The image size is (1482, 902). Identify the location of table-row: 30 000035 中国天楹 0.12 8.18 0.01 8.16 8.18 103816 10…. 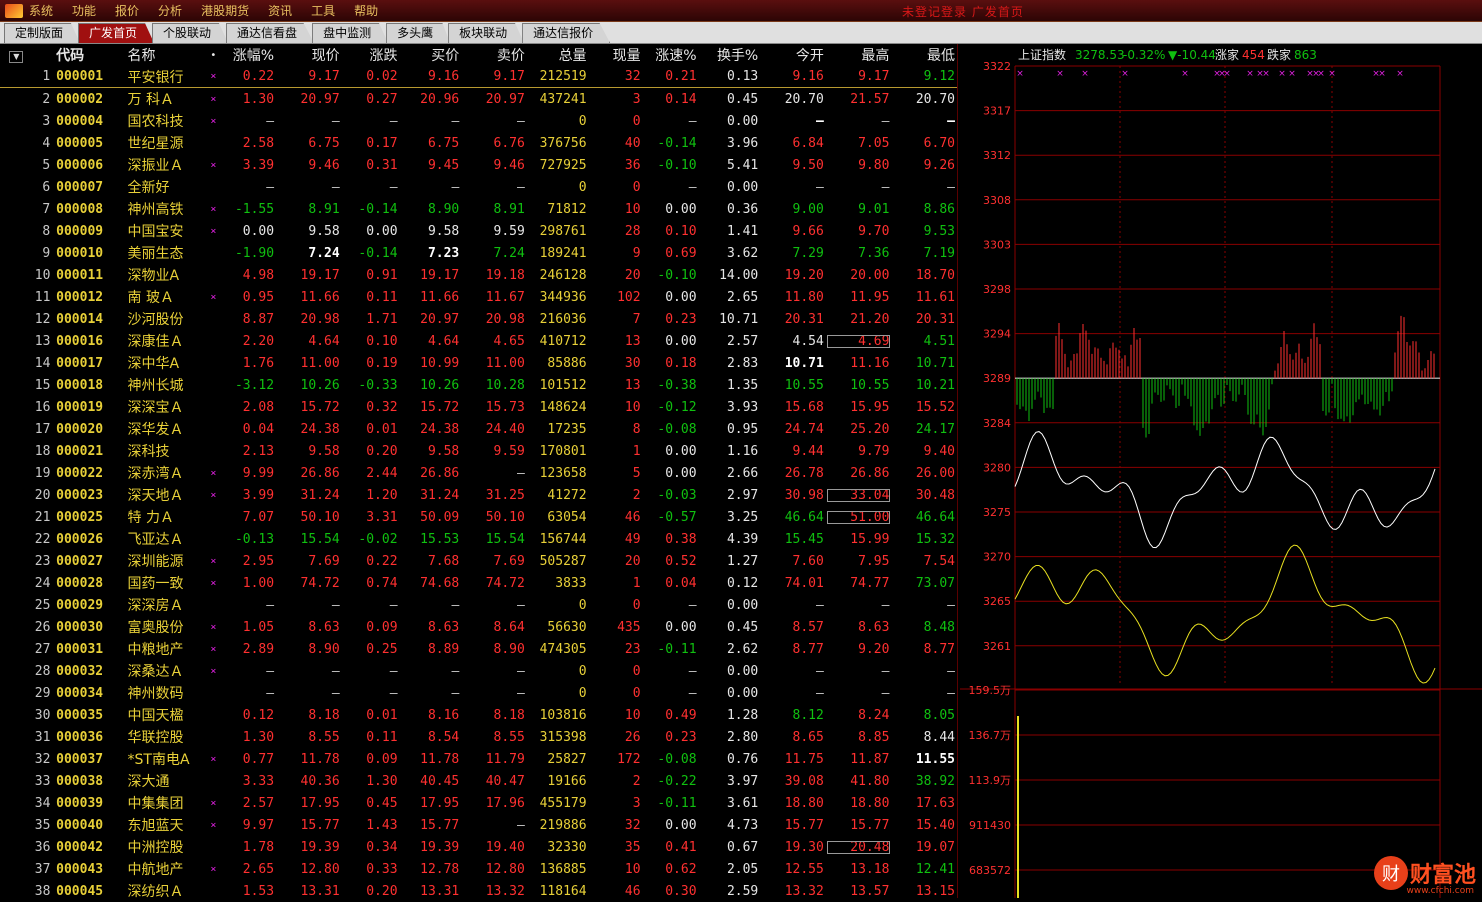
(478, 715).